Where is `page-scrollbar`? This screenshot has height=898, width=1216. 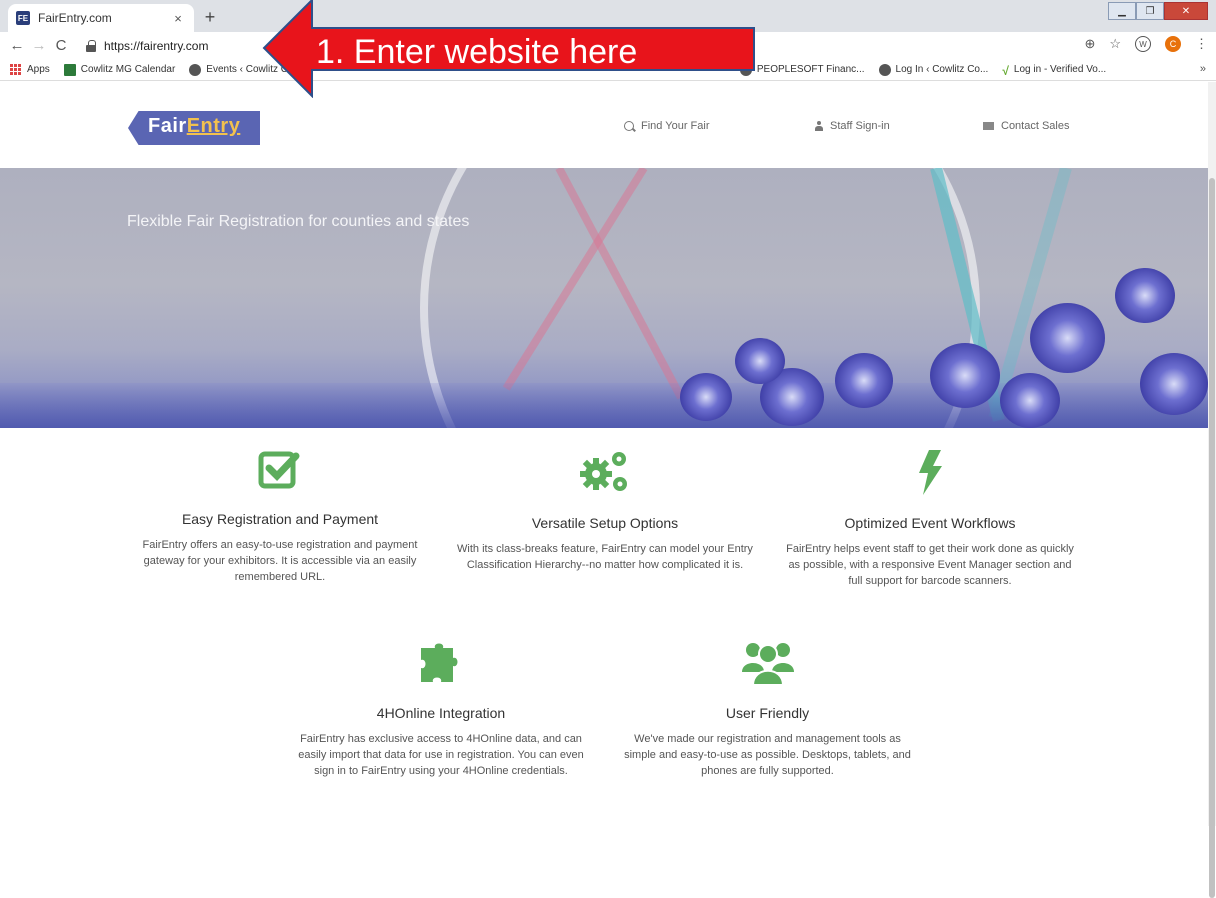
page-scrollbar is located at coordinates (1212, 490).